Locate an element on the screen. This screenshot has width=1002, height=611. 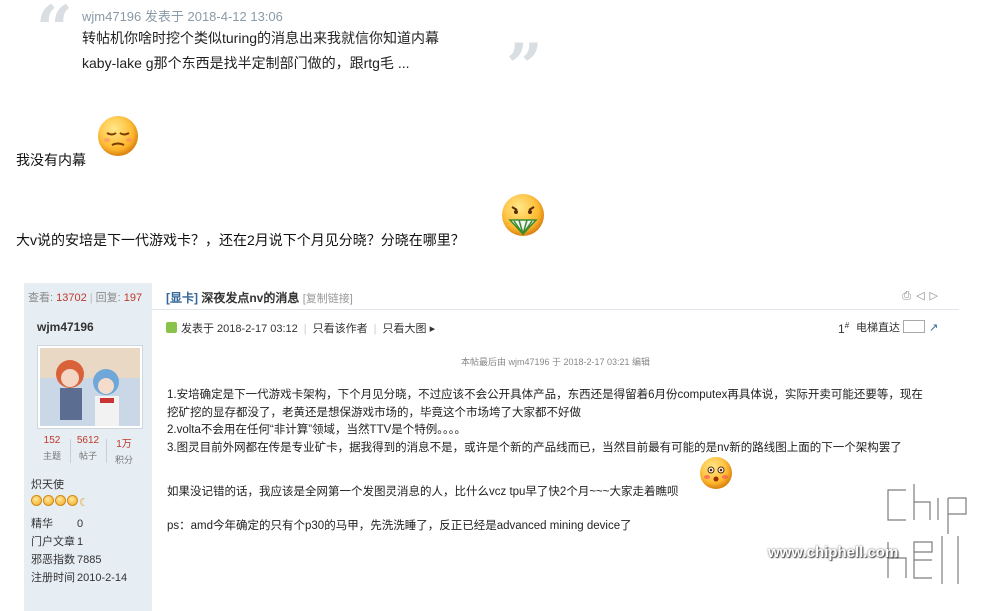
thread-title-bar: [显卡] 深夜发点nv的消息 [复制链接] ⎙◁▷ is located at coordinates (555, 296).